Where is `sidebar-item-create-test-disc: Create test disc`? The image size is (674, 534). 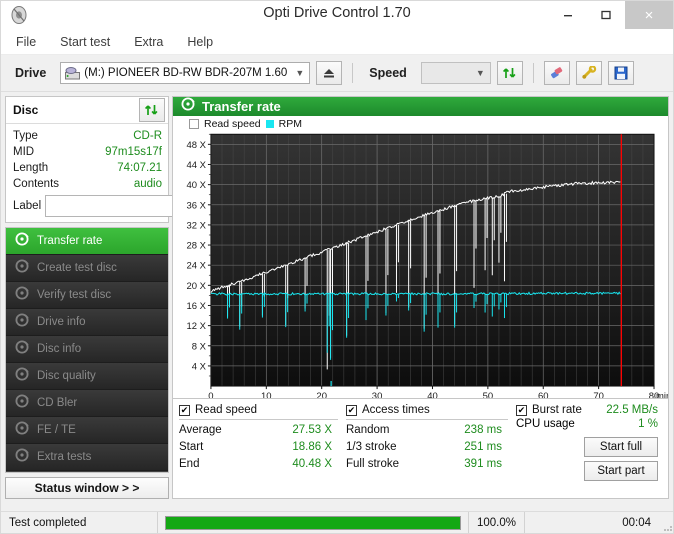 sidebar-item-create-test-disc: Create test disc is located at coordinates (87, 268).